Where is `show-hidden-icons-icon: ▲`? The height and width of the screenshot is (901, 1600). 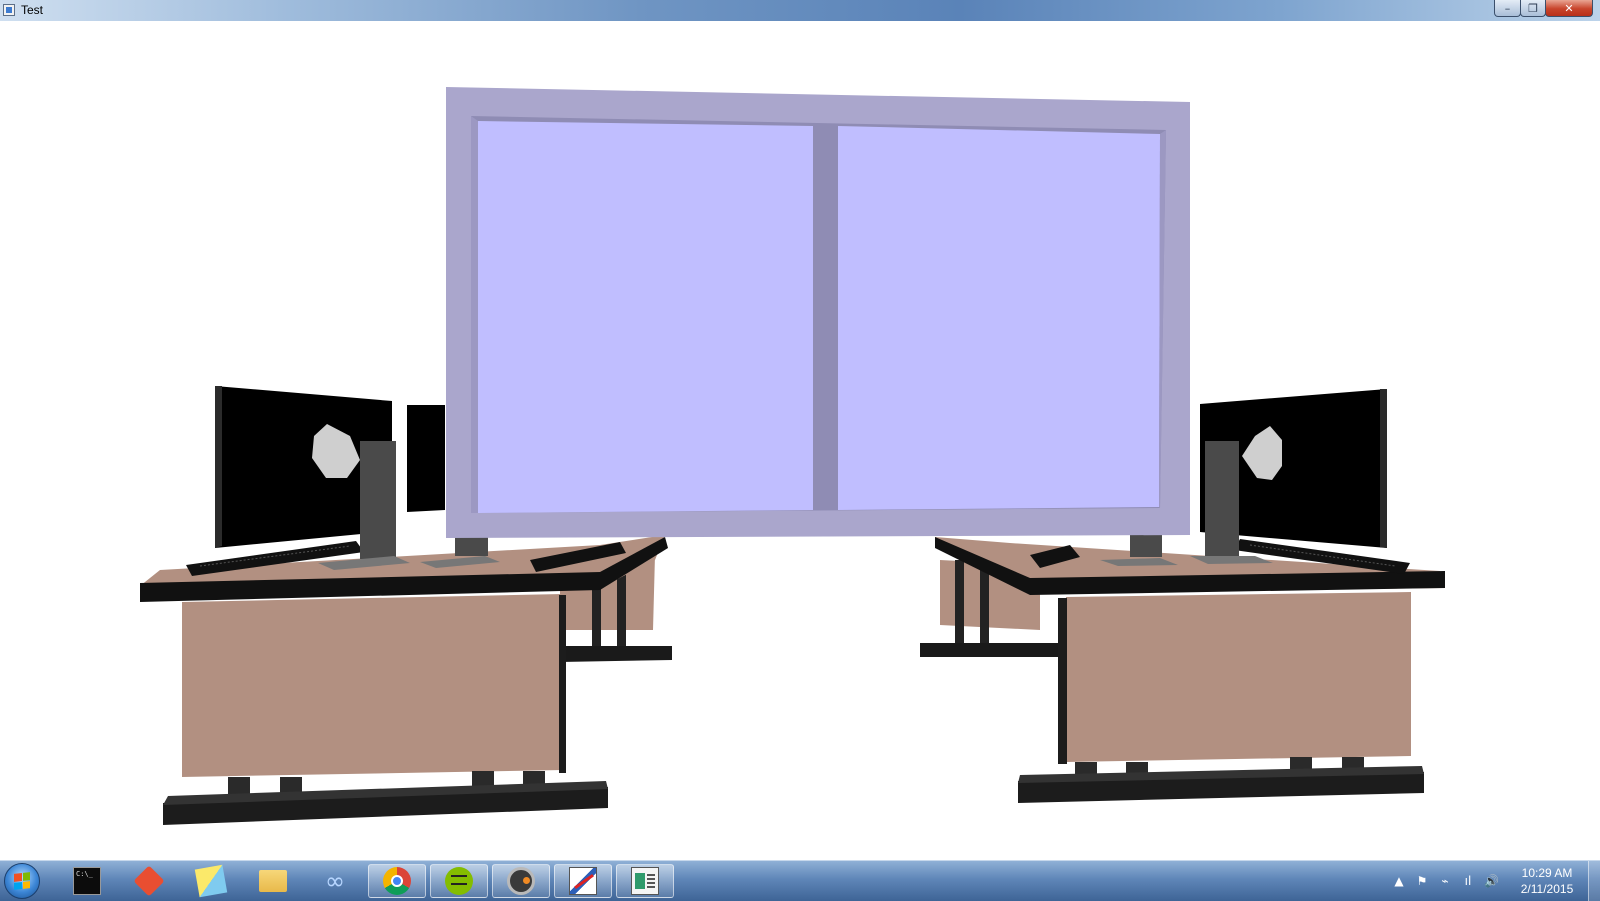
show-hidden-icons-icon: ▲ is located at coordinates (1399, 881).